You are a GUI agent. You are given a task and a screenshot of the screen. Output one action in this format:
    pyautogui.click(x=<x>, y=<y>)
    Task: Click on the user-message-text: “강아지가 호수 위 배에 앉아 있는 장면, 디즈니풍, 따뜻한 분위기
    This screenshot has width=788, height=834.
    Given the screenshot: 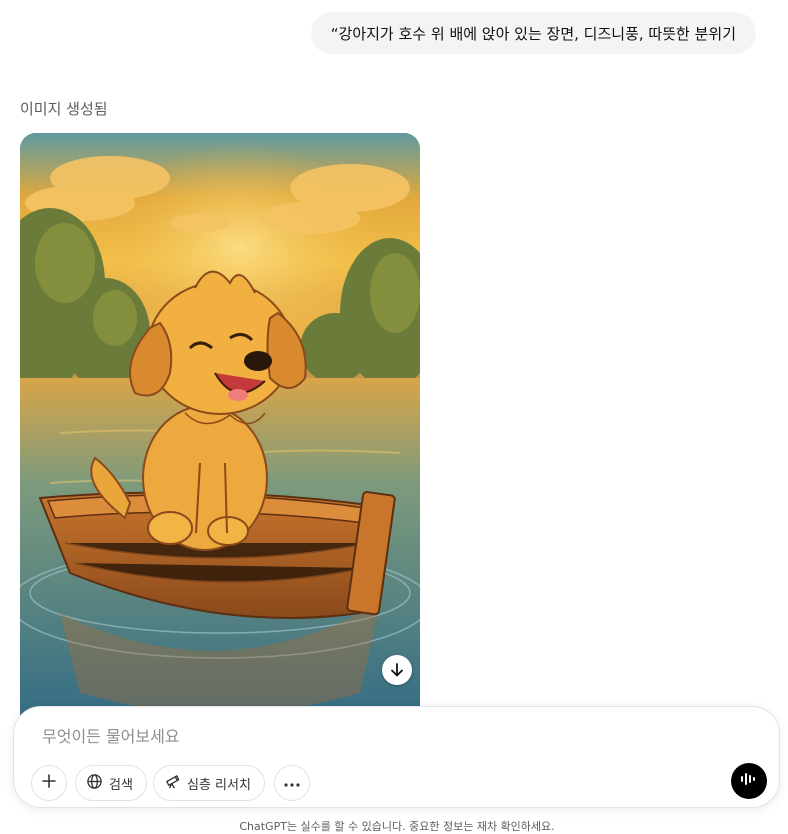 What is the action you would take?
    pyautogui.click(x=533, y=33)
    